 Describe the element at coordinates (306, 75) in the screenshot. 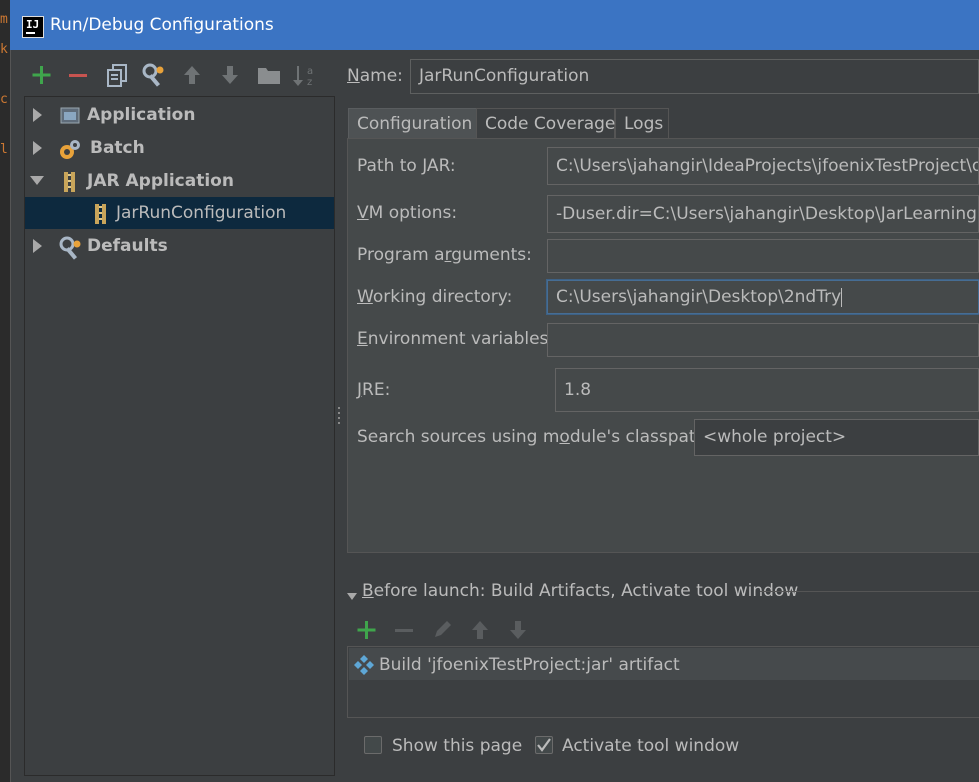

I see `sort-az-icon: a z` at that location.